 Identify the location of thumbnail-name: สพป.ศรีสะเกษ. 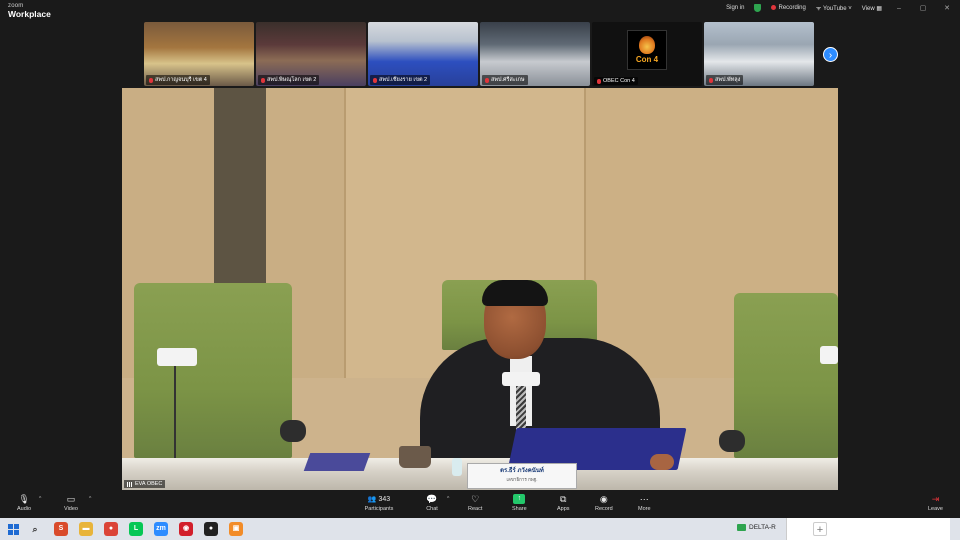
(508, 80).